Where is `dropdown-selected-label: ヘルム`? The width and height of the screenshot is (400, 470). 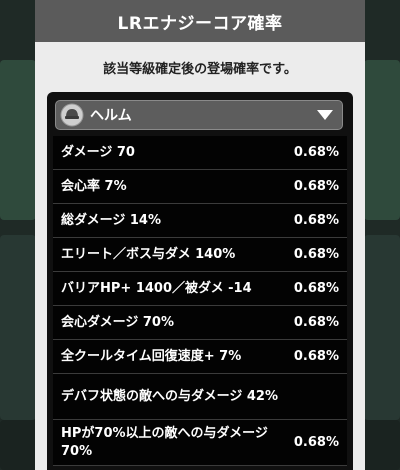 dropdown-selected-label: ヘルム is located at coordinates (111, 116).